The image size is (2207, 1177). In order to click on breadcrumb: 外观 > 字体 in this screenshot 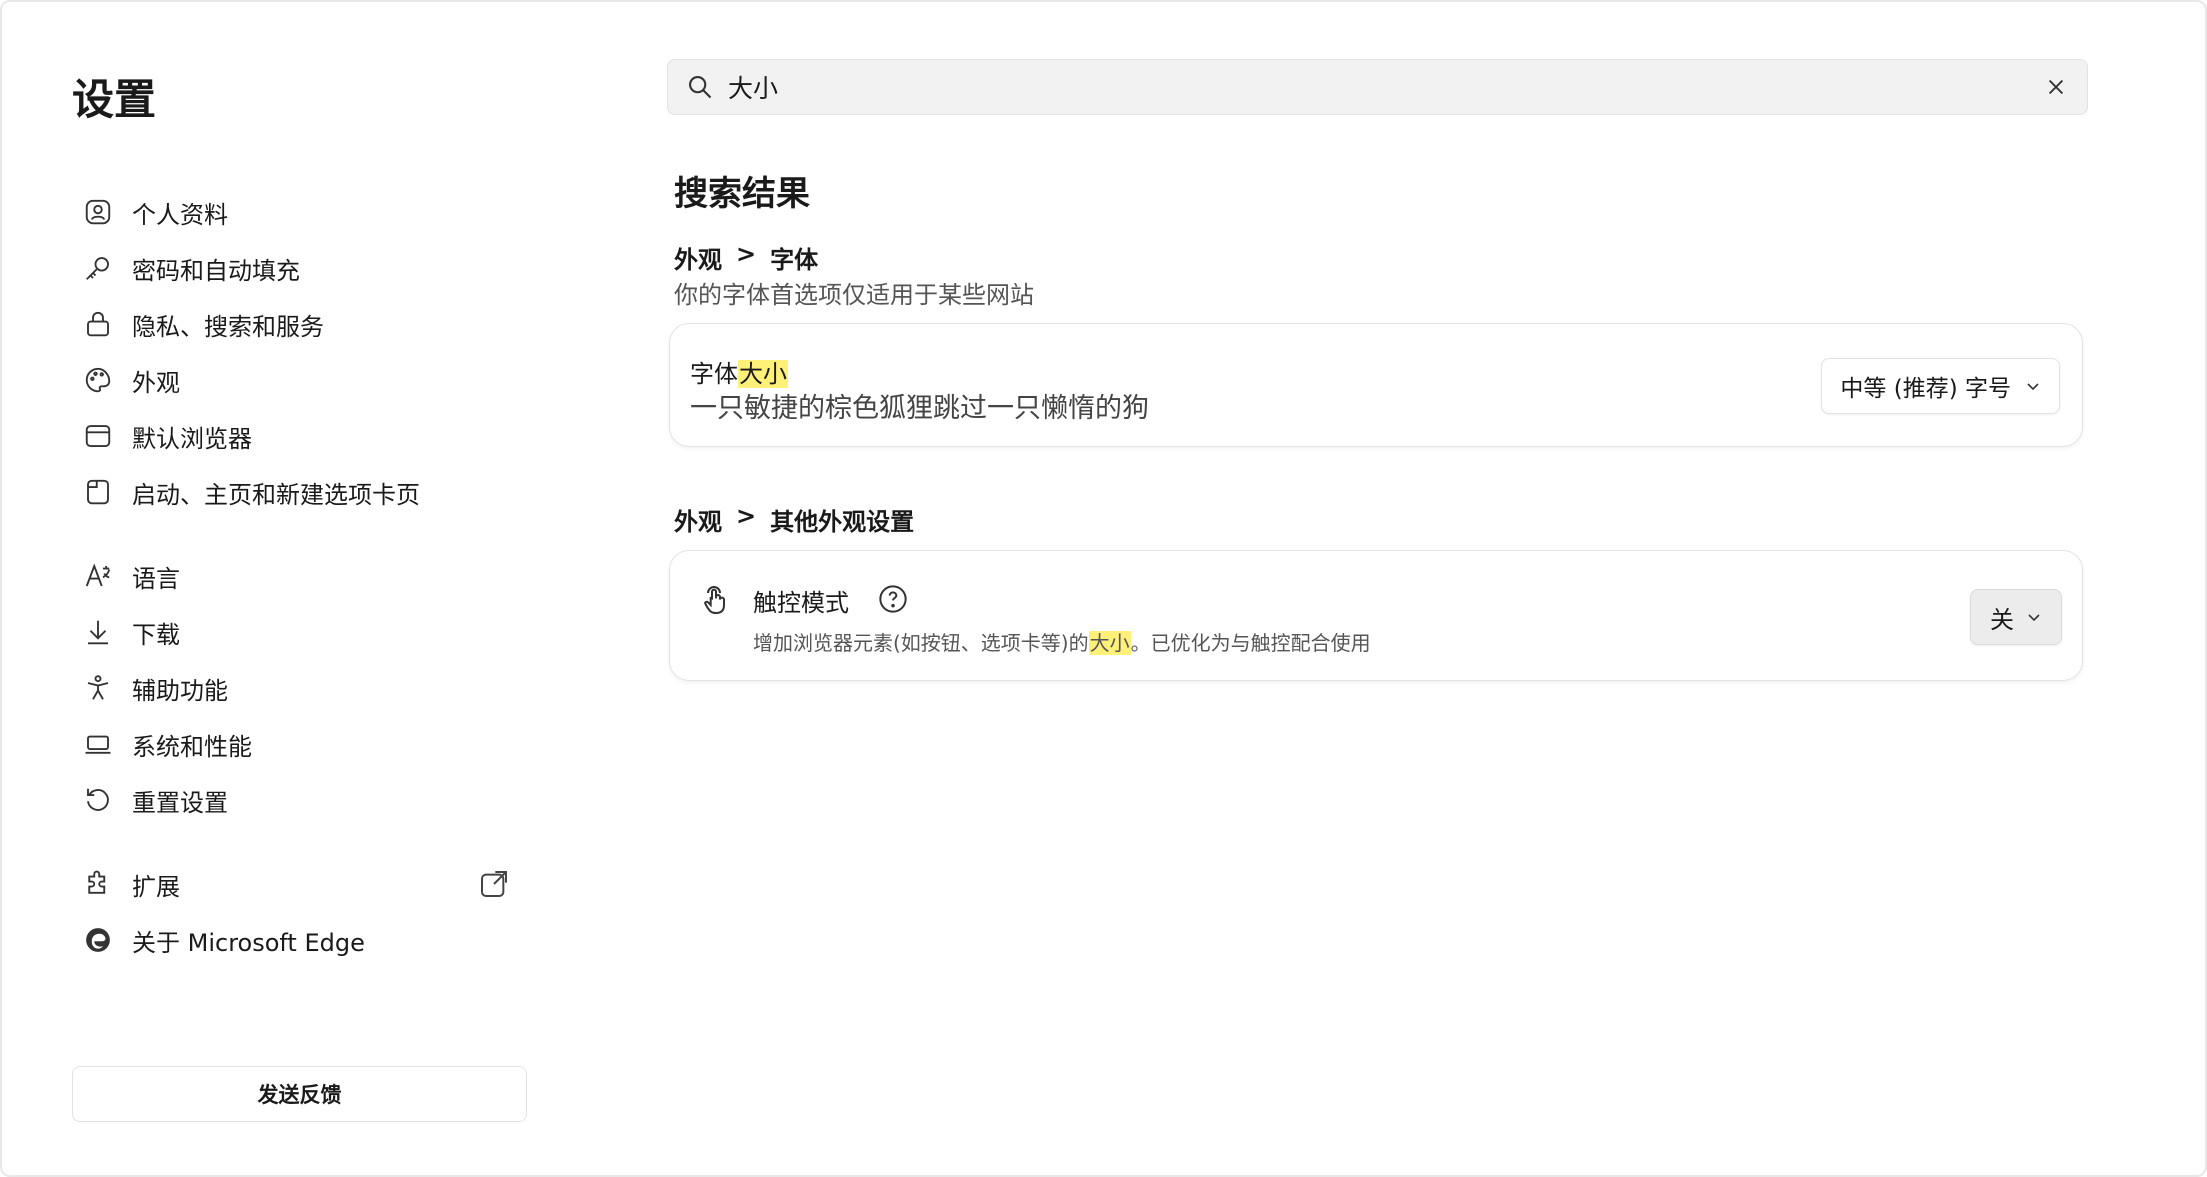, I will do `click(746, 257)`.